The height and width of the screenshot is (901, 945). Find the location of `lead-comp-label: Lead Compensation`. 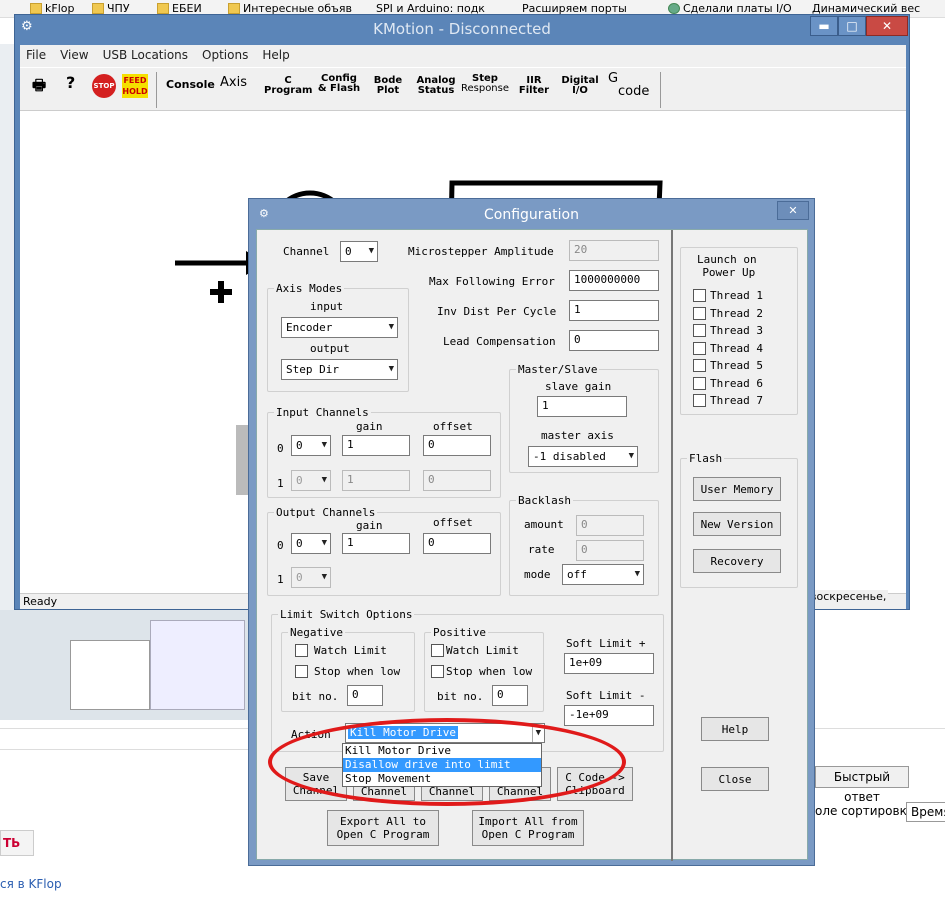

lead-comp-label: Lead Compensation is located at coordinates (499, 341).